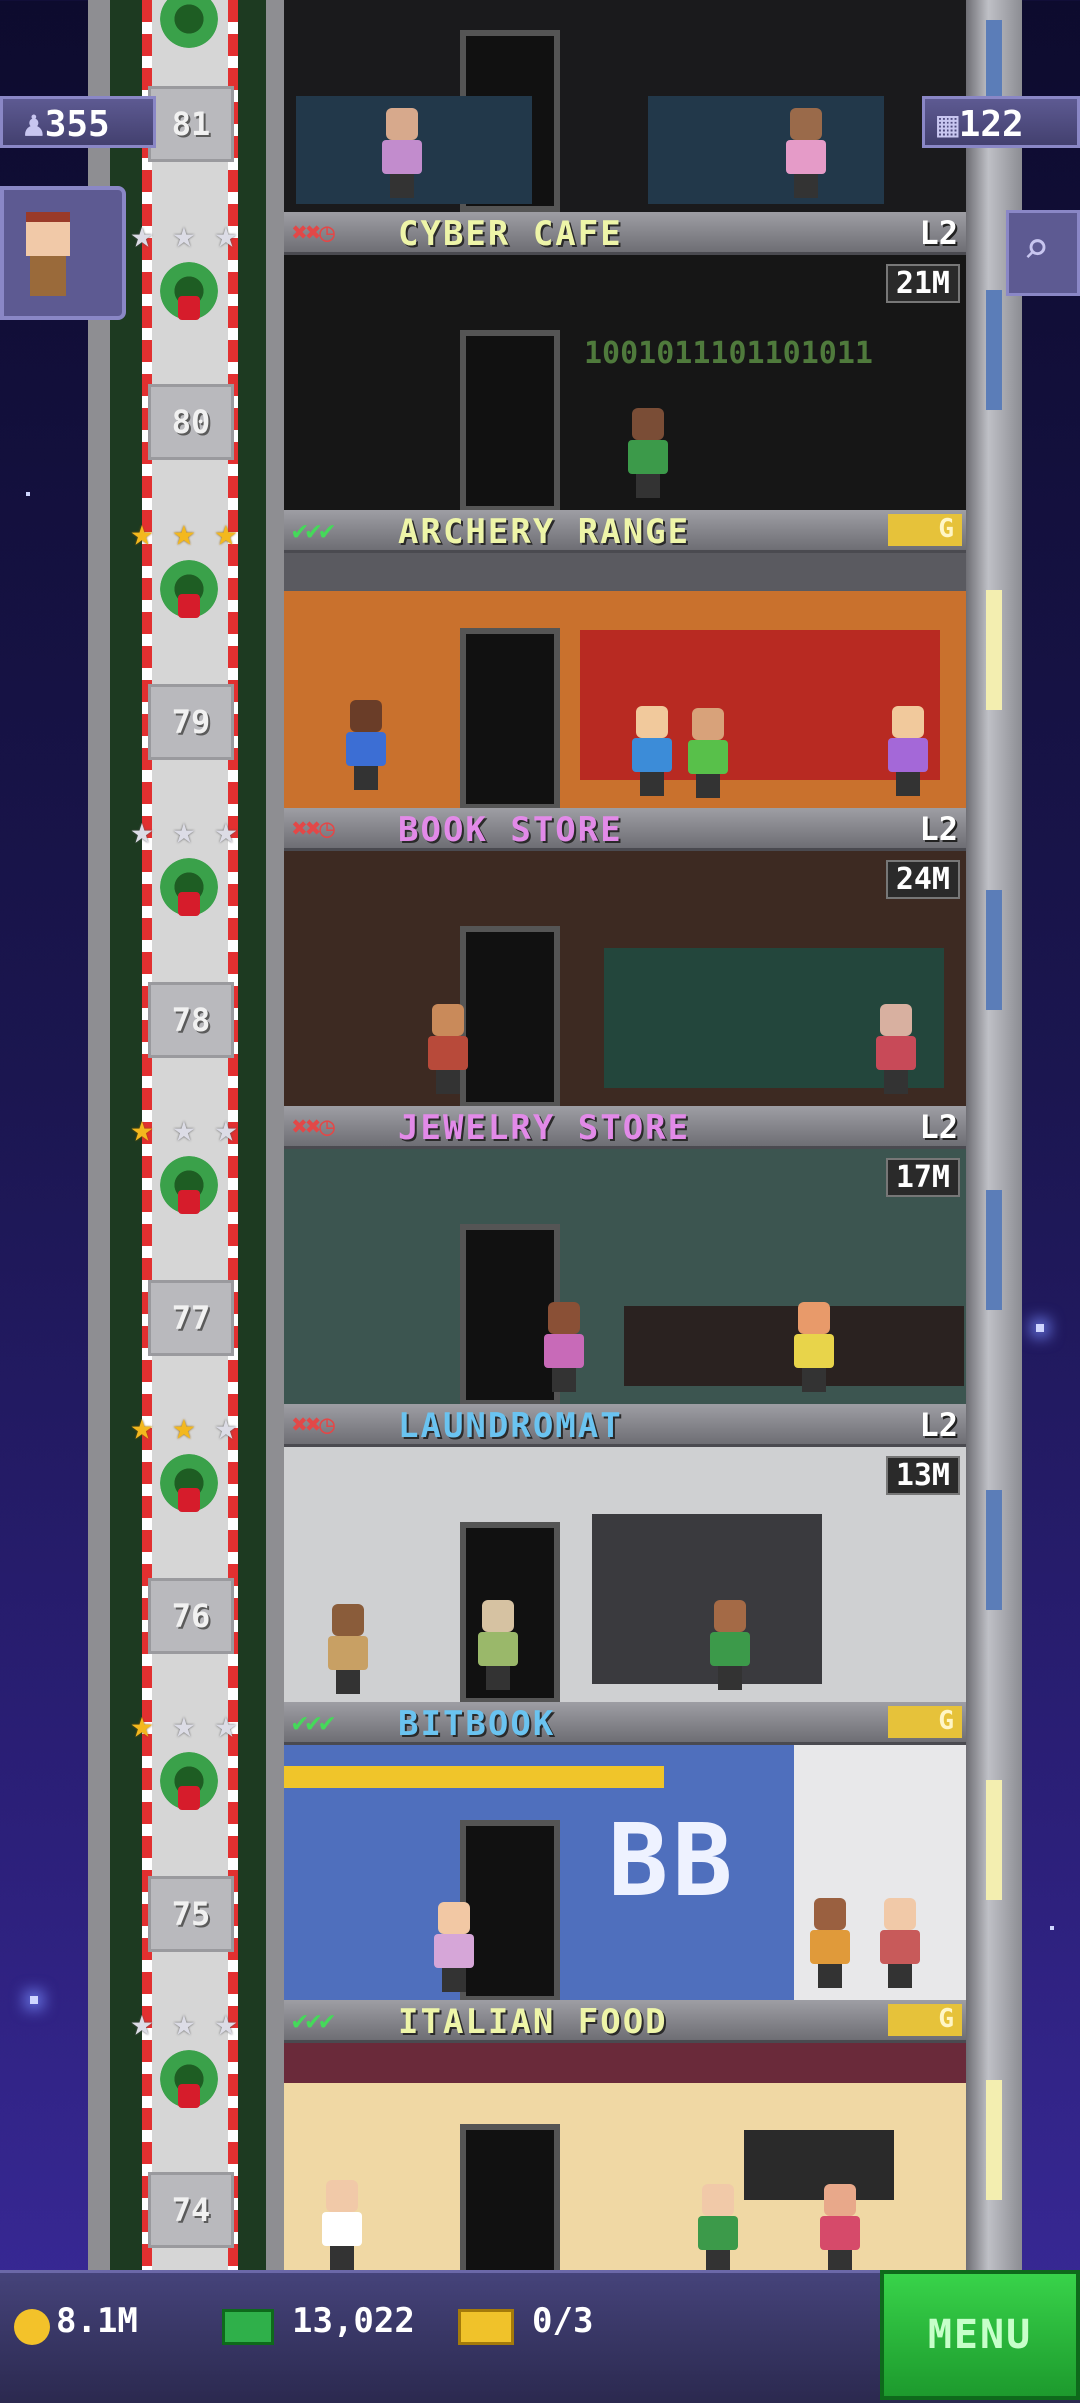  I want to click on floor-bitbook: ✔✔✔ BITBOOK G BB, so click(625, 1851).